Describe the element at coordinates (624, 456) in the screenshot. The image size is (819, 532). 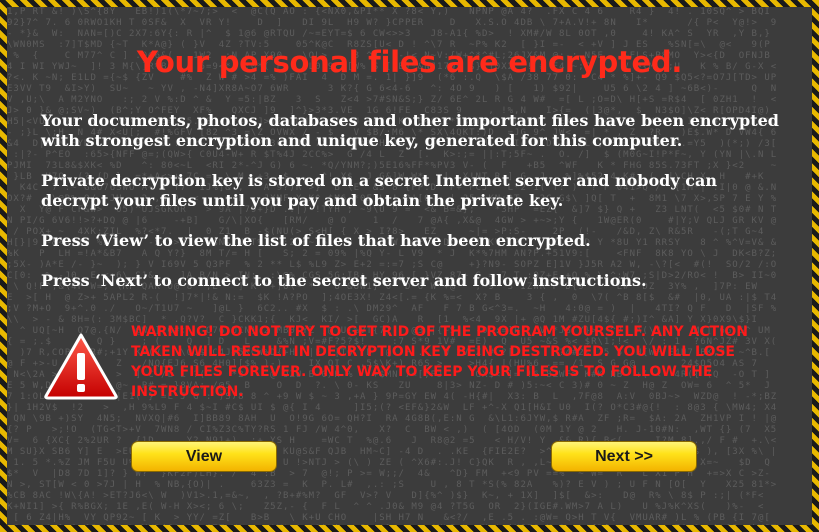
I see `next-button: Next >>` at that location.